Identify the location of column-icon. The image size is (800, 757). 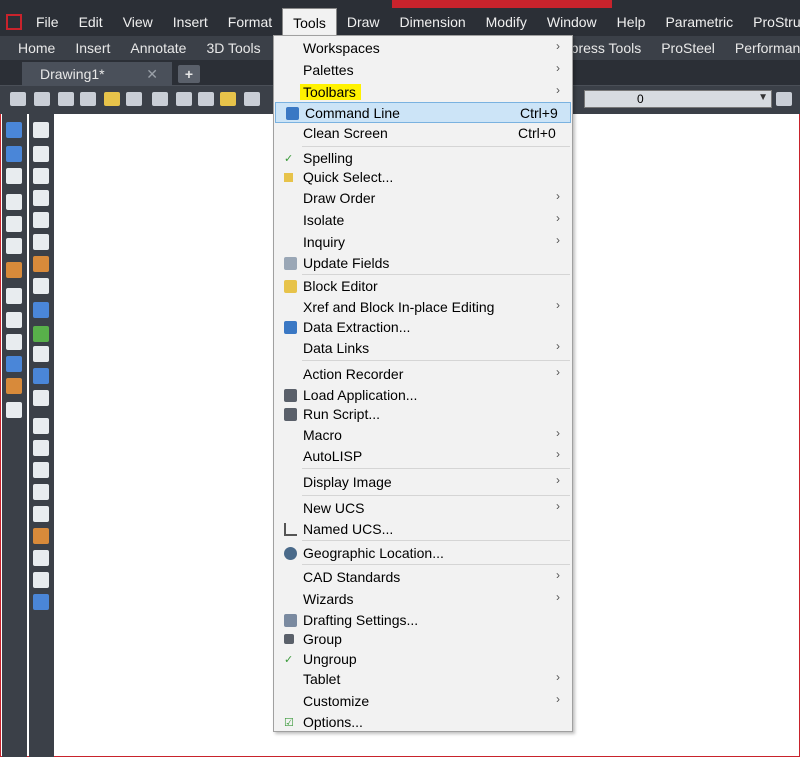
(41, 426).